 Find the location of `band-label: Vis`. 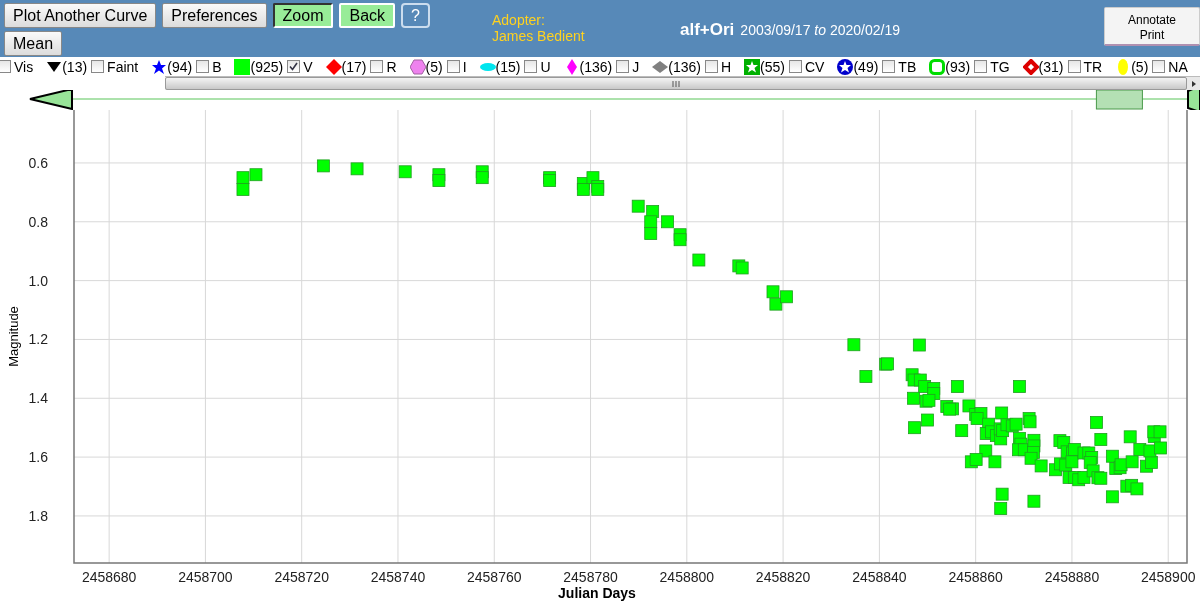

band-label: Vis is located at coordinates (24, 66).